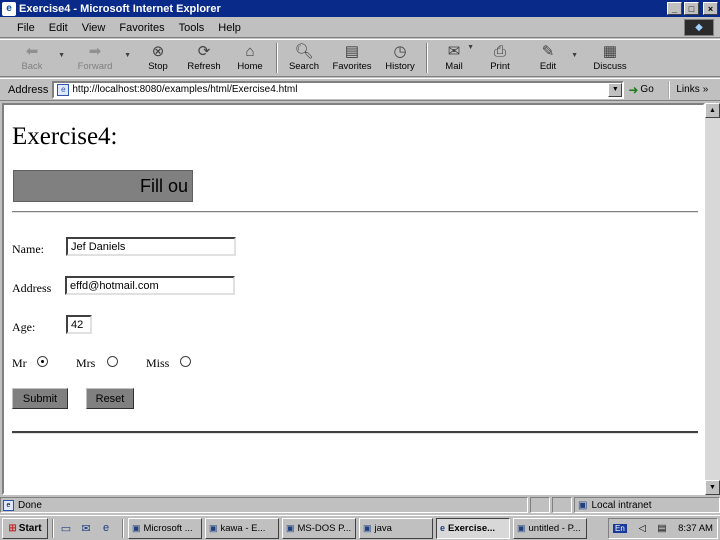 The width and height of the screenshot is (720, 540). What do you see at coordinates (123, 528) in the screenshot?
I see `quicklaunch-separator` at bounding box center [123, 528].